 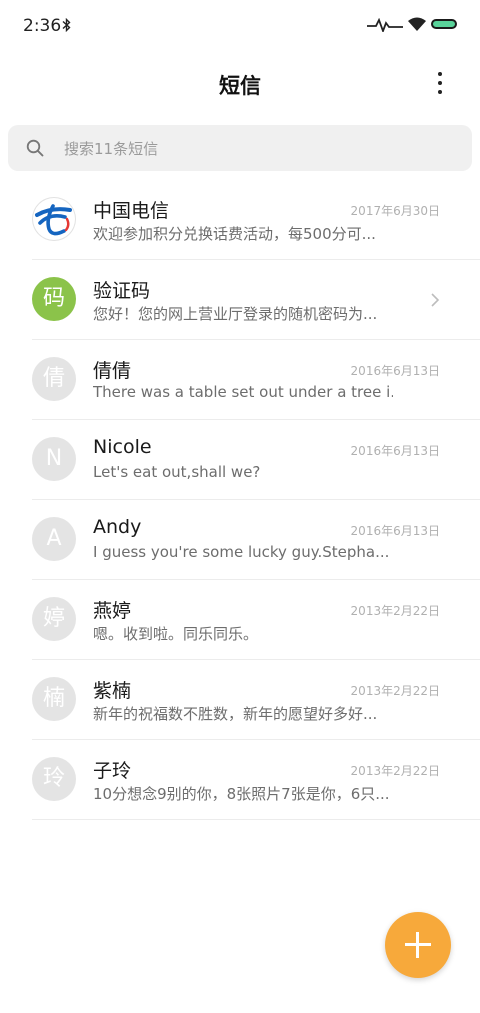 I want to click on search-icon, so click(x=35, y=148).